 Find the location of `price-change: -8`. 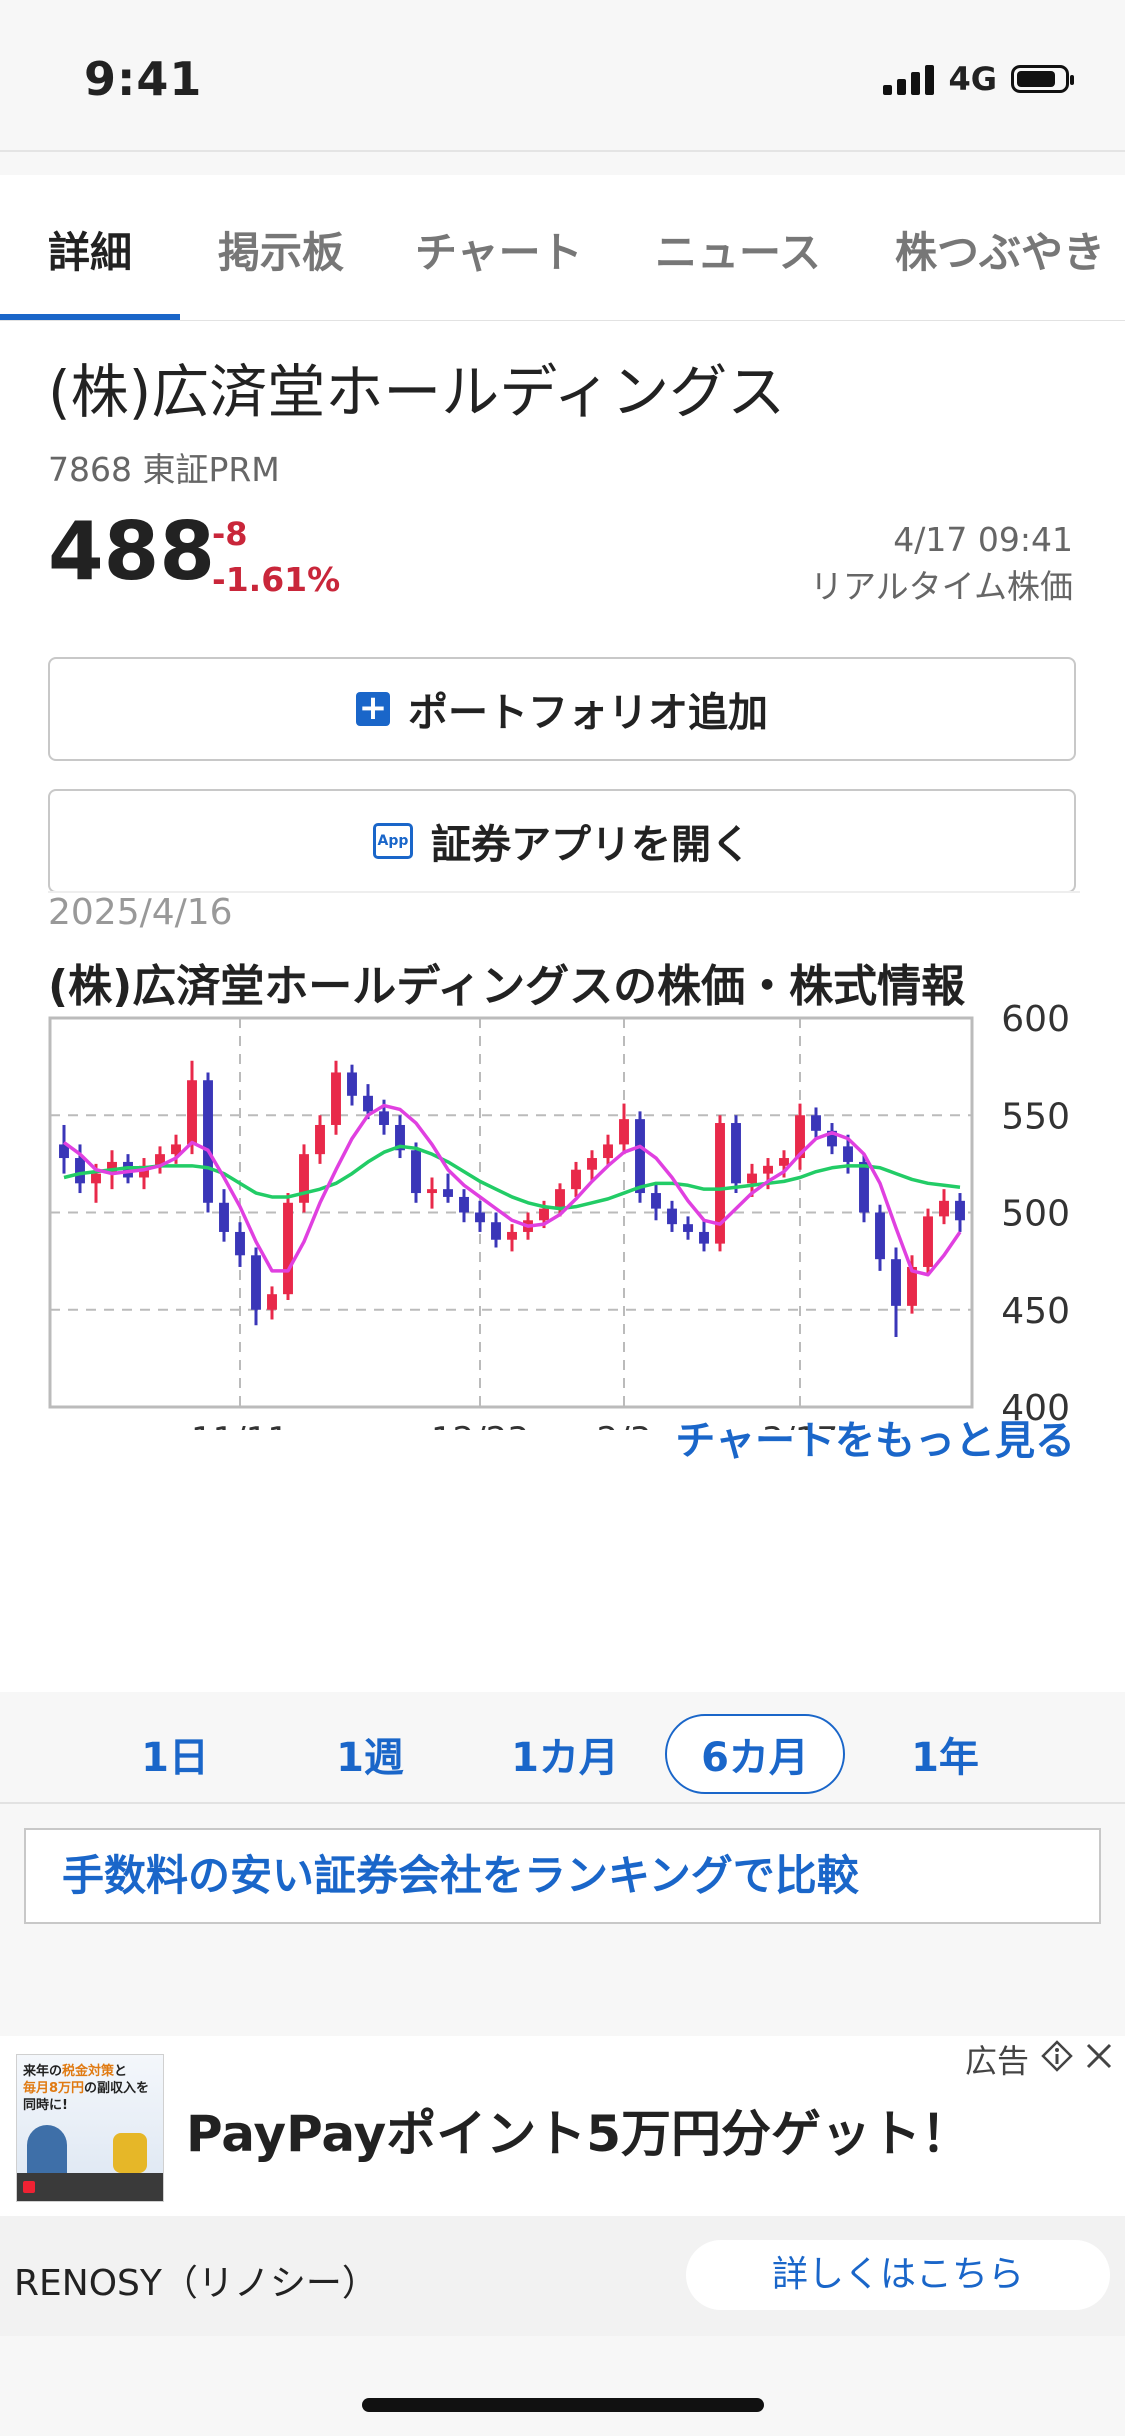

price-change: -8 is located at coordinates (230, 534).